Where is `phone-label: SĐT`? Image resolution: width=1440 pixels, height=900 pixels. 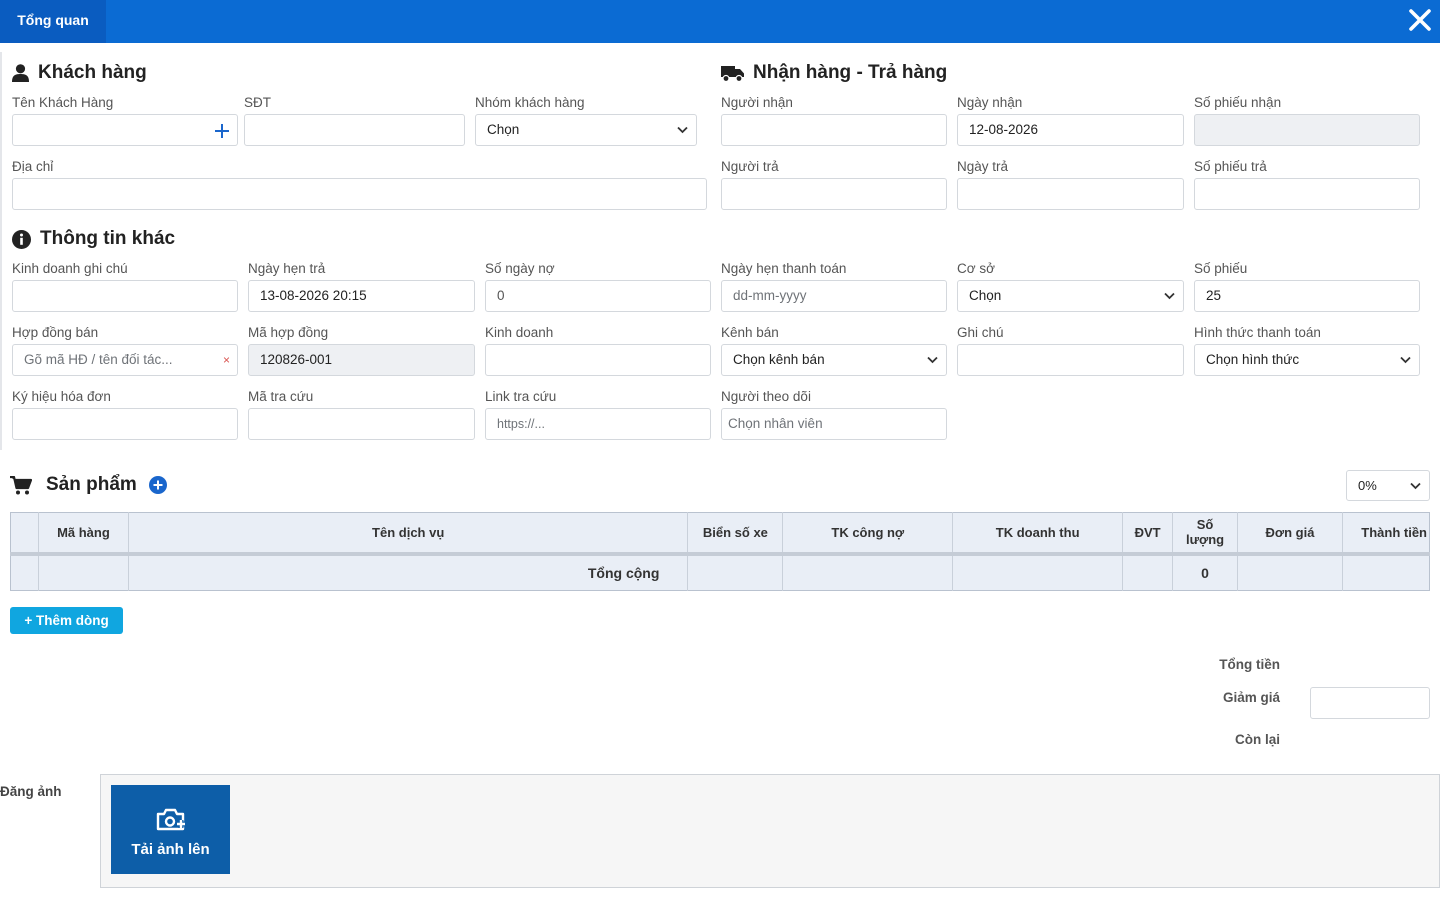
phone-label: SĐT is located at coordinates (257, 102).